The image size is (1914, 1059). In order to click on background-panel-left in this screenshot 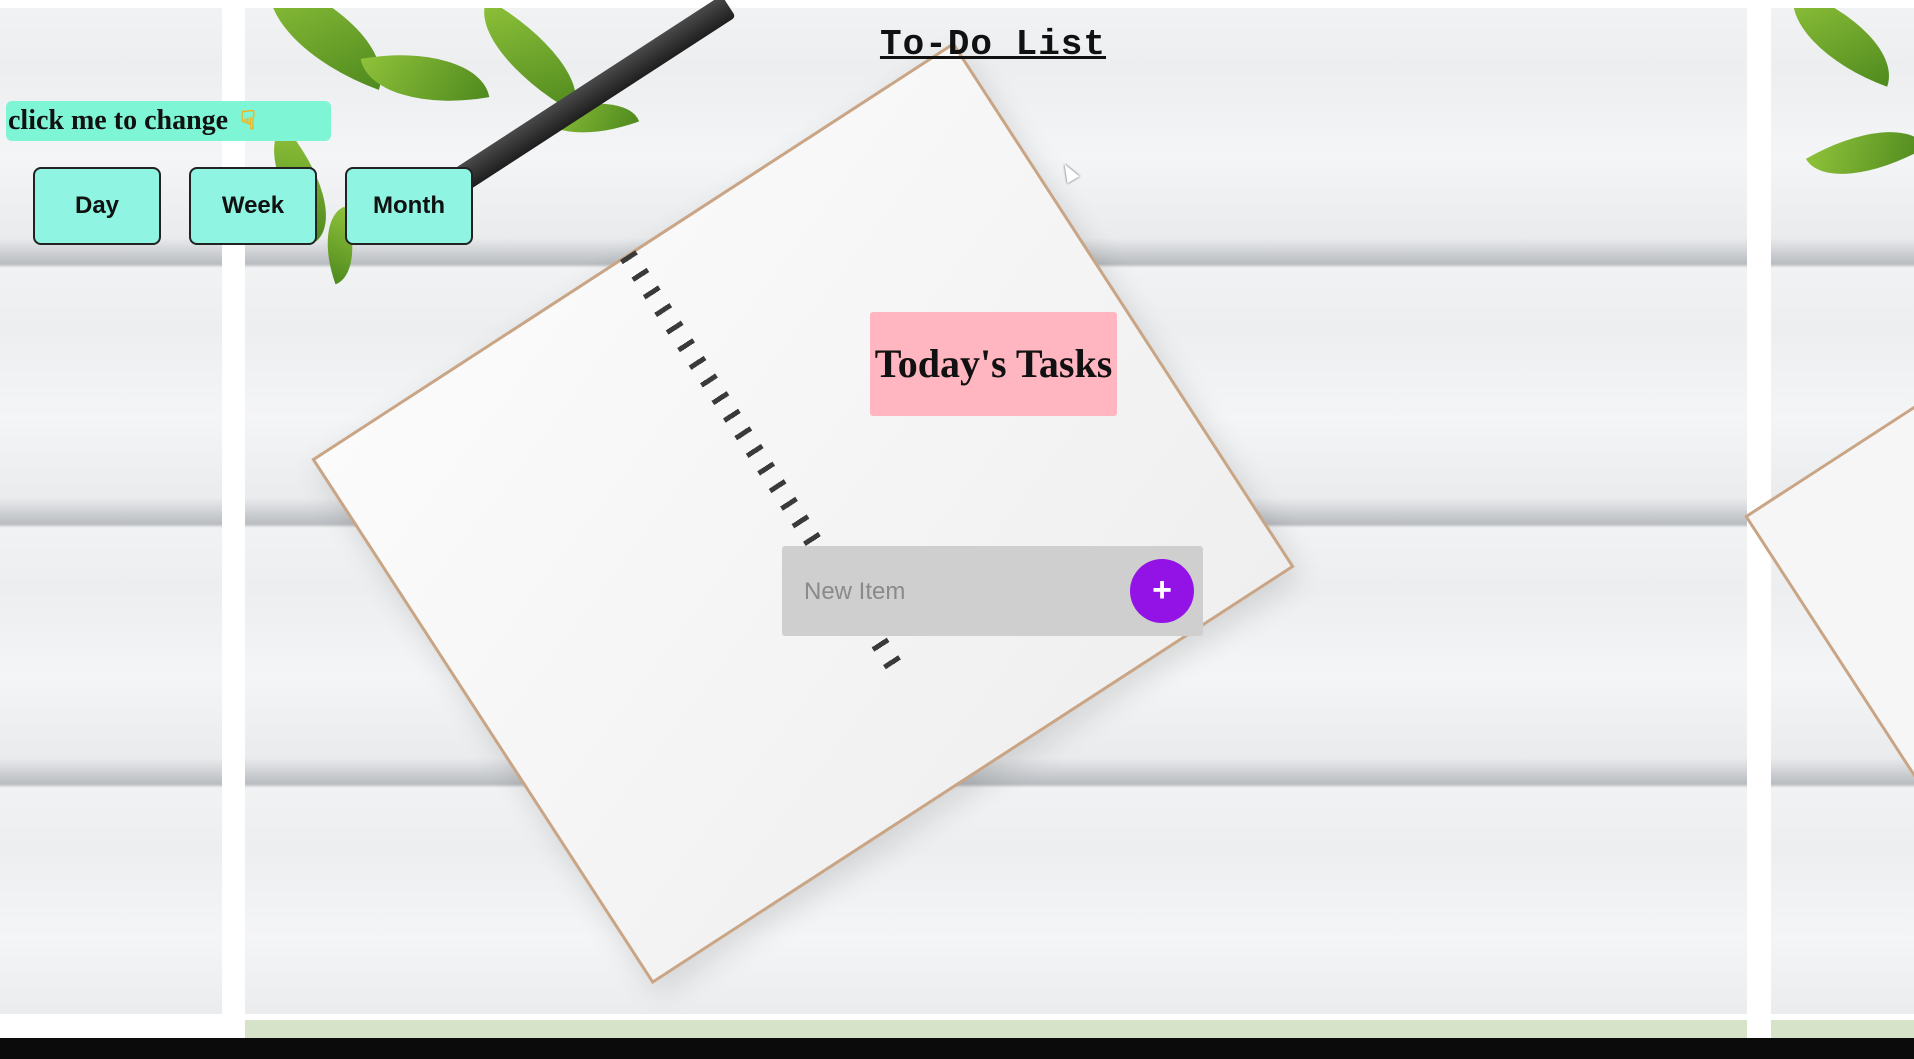, I will do `click(111, 511)`.